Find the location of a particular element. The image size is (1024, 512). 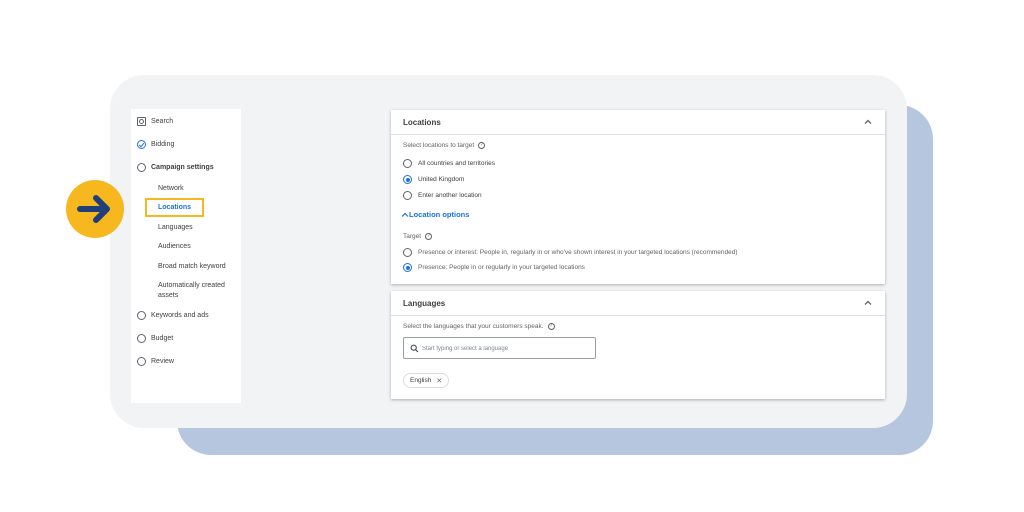

arrow-right-icon is located at coordinates (93, 209).